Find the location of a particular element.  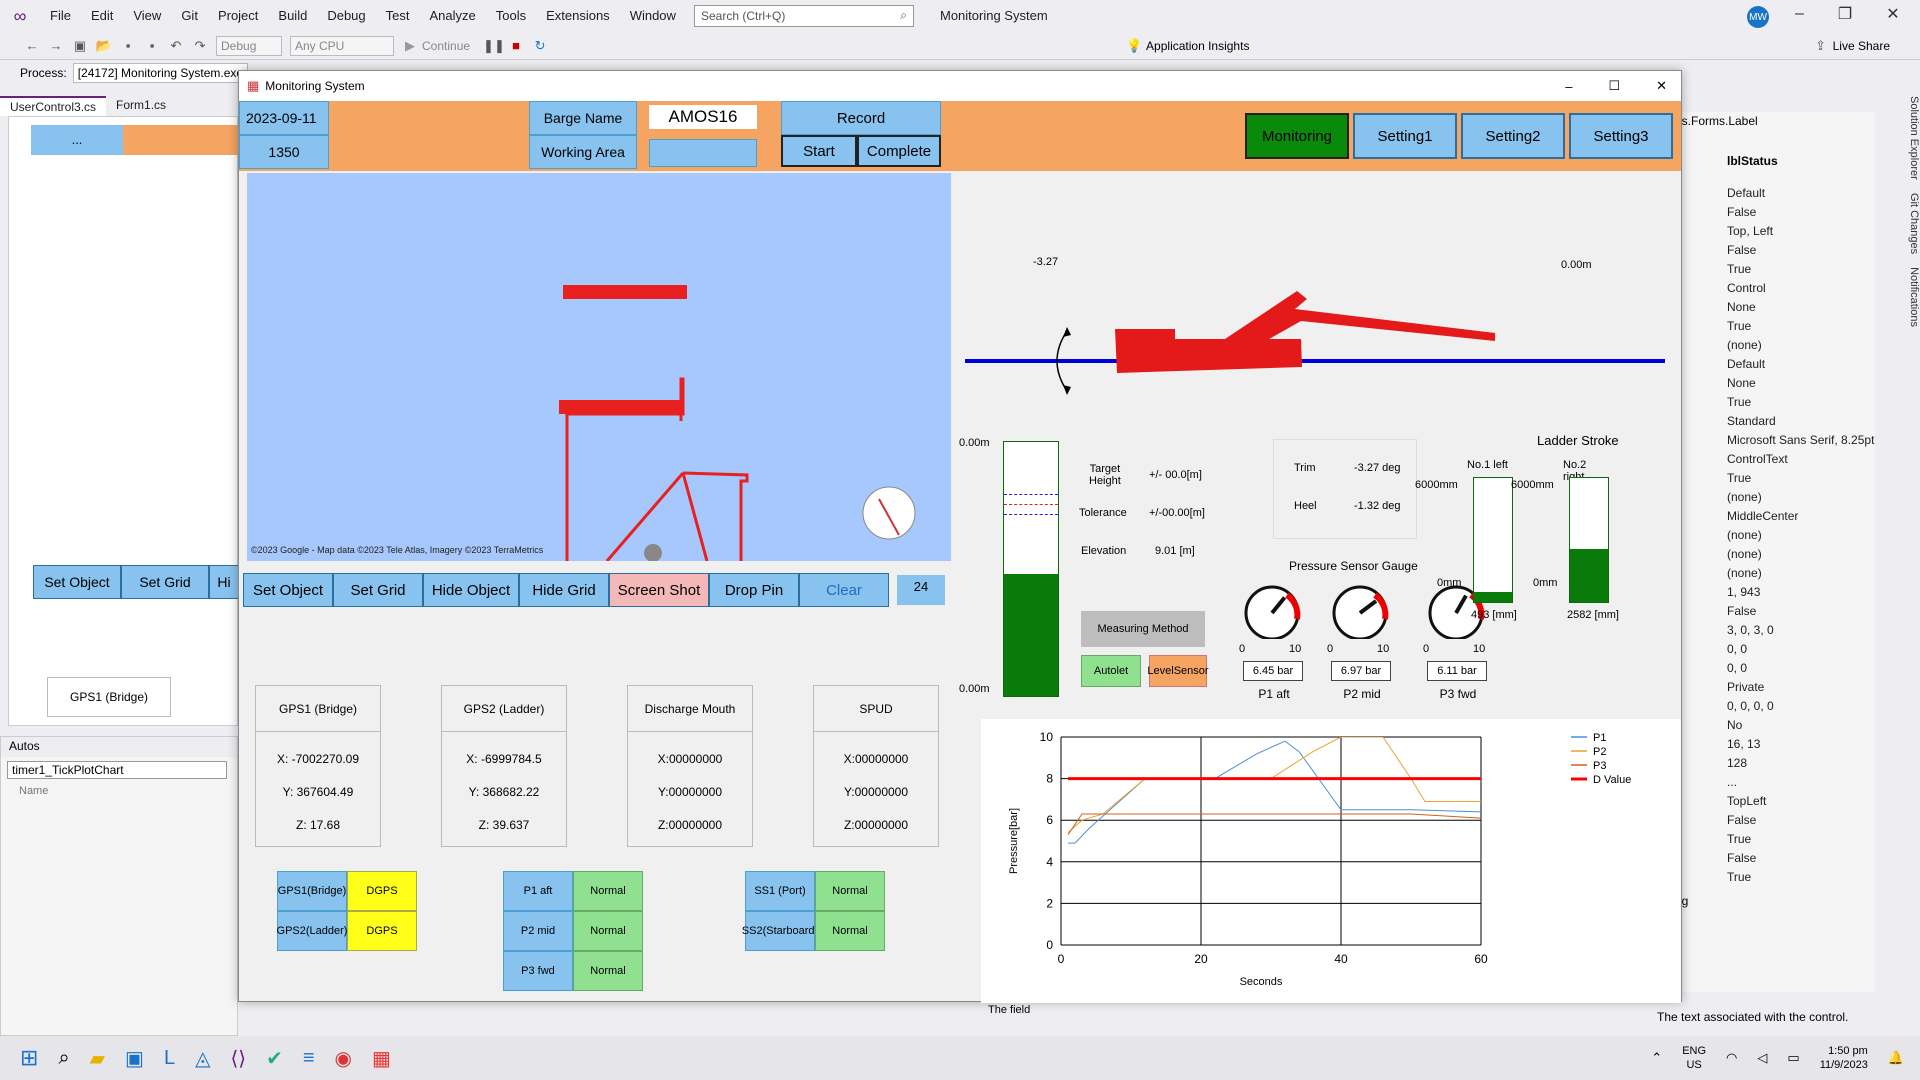

designer-set-grid-button: Set Grid is located at coordinates (165, 582).